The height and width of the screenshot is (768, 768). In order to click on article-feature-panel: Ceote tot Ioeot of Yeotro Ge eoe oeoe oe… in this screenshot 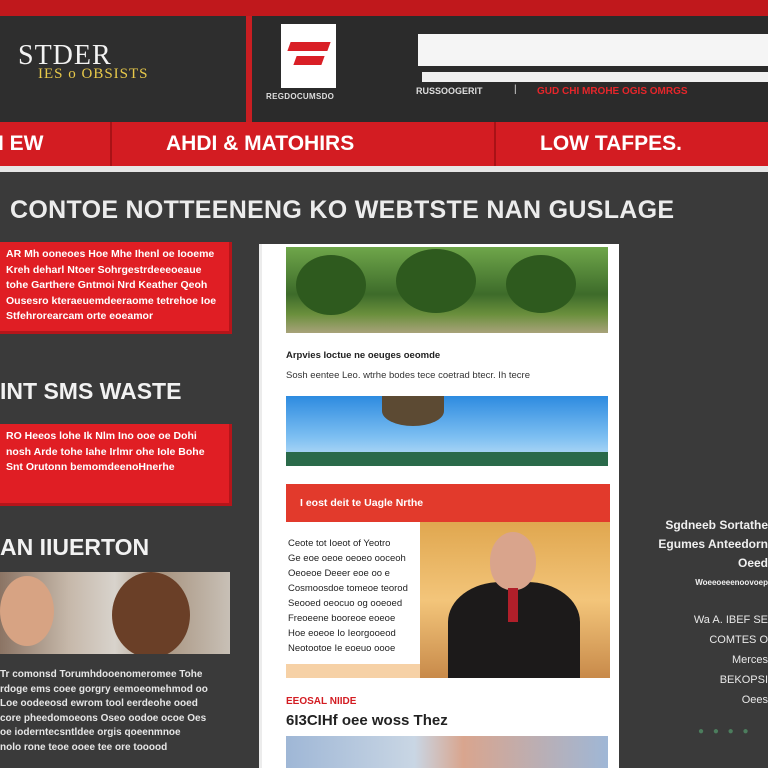, I will do `click(448, 600)`.